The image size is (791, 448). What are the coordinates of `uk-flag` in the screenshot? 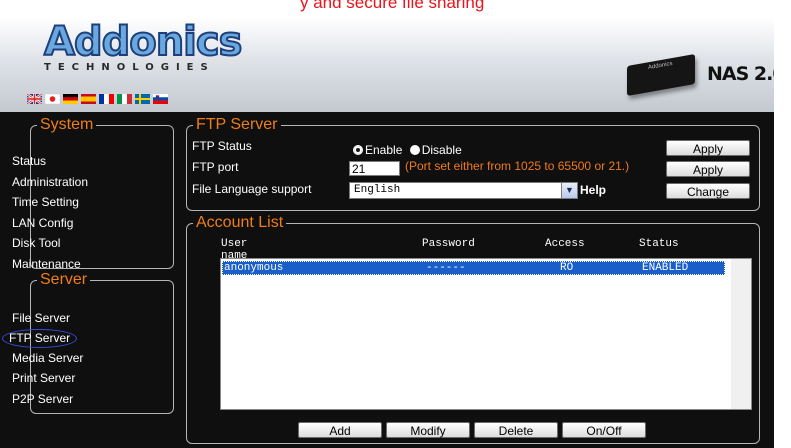 It's located at (34, 99).